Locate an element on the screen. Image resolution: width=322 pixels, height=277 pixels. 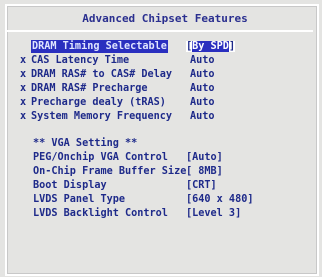
setting-row-memory-frequency: x System Memory Frequency Auto is located at coordinates (161, 116).